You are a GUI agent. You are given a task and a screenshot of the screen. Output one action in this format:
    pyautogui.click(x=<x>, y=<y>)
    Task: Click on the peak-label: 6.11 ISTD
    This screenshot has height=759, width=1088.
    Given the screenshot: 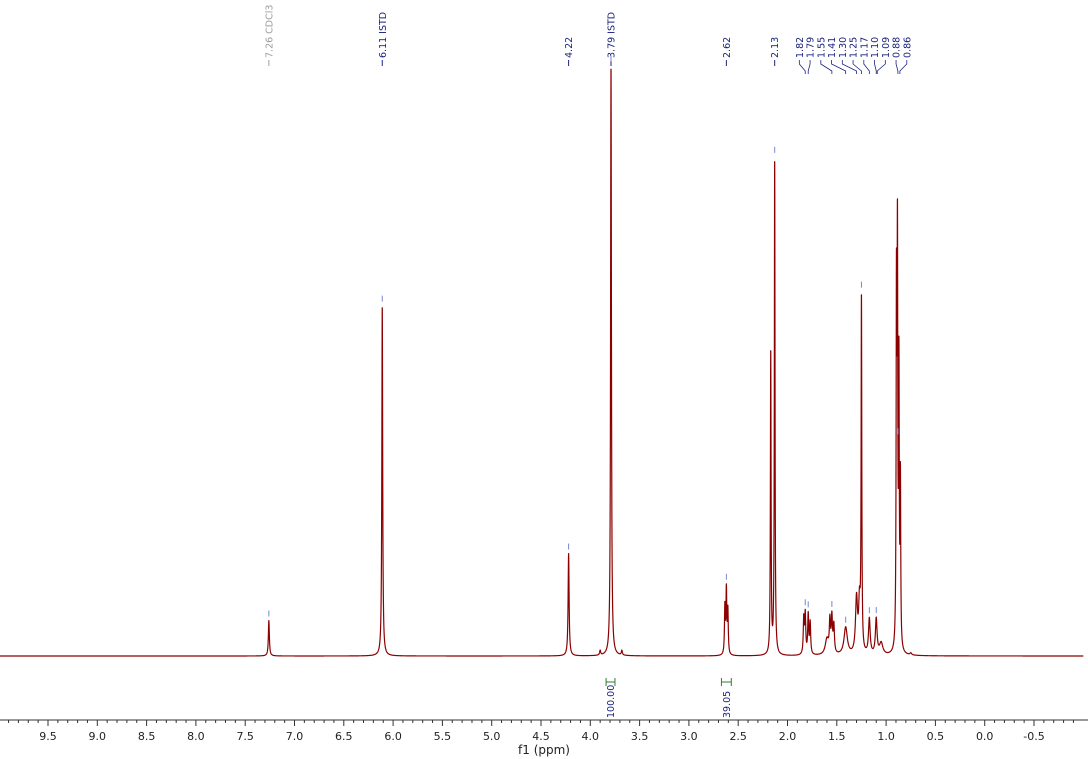 What is the action you would take?
    pyautogui.click(x=383, y=35)
    